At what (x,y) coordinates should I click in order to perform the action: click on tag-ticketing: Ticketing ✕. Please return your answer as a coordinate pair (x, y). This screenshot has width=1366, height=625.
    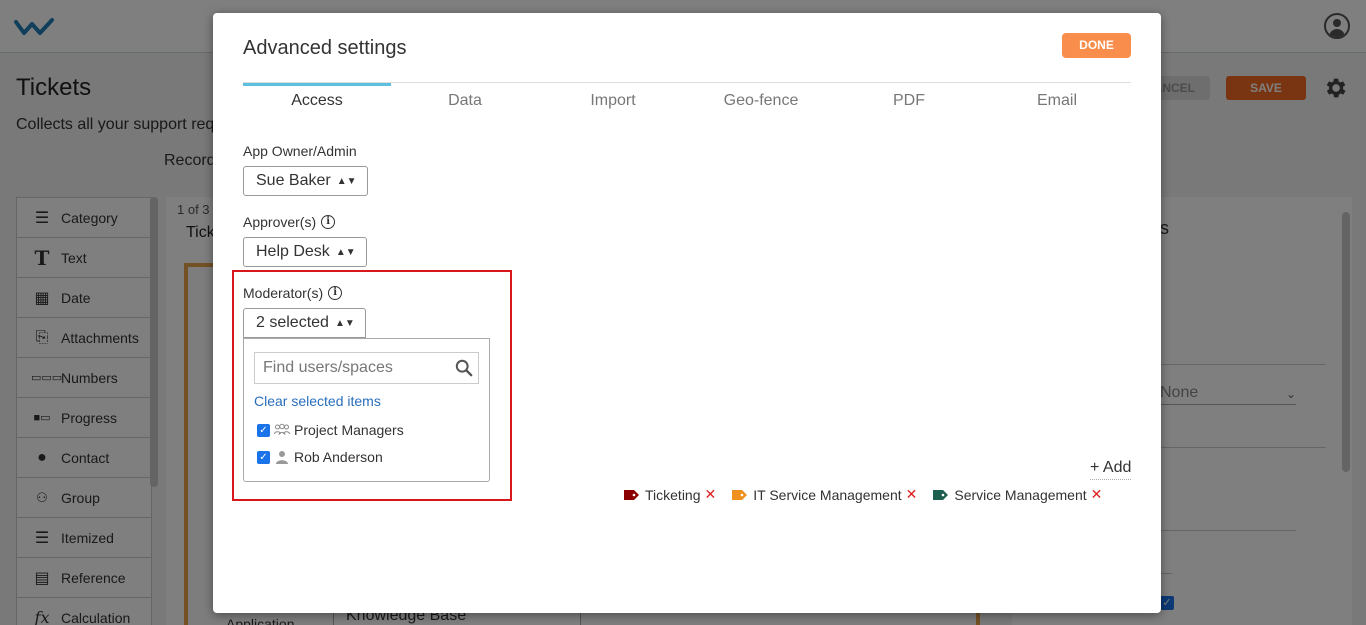
    Looking at the image, I should click on (670, 494).